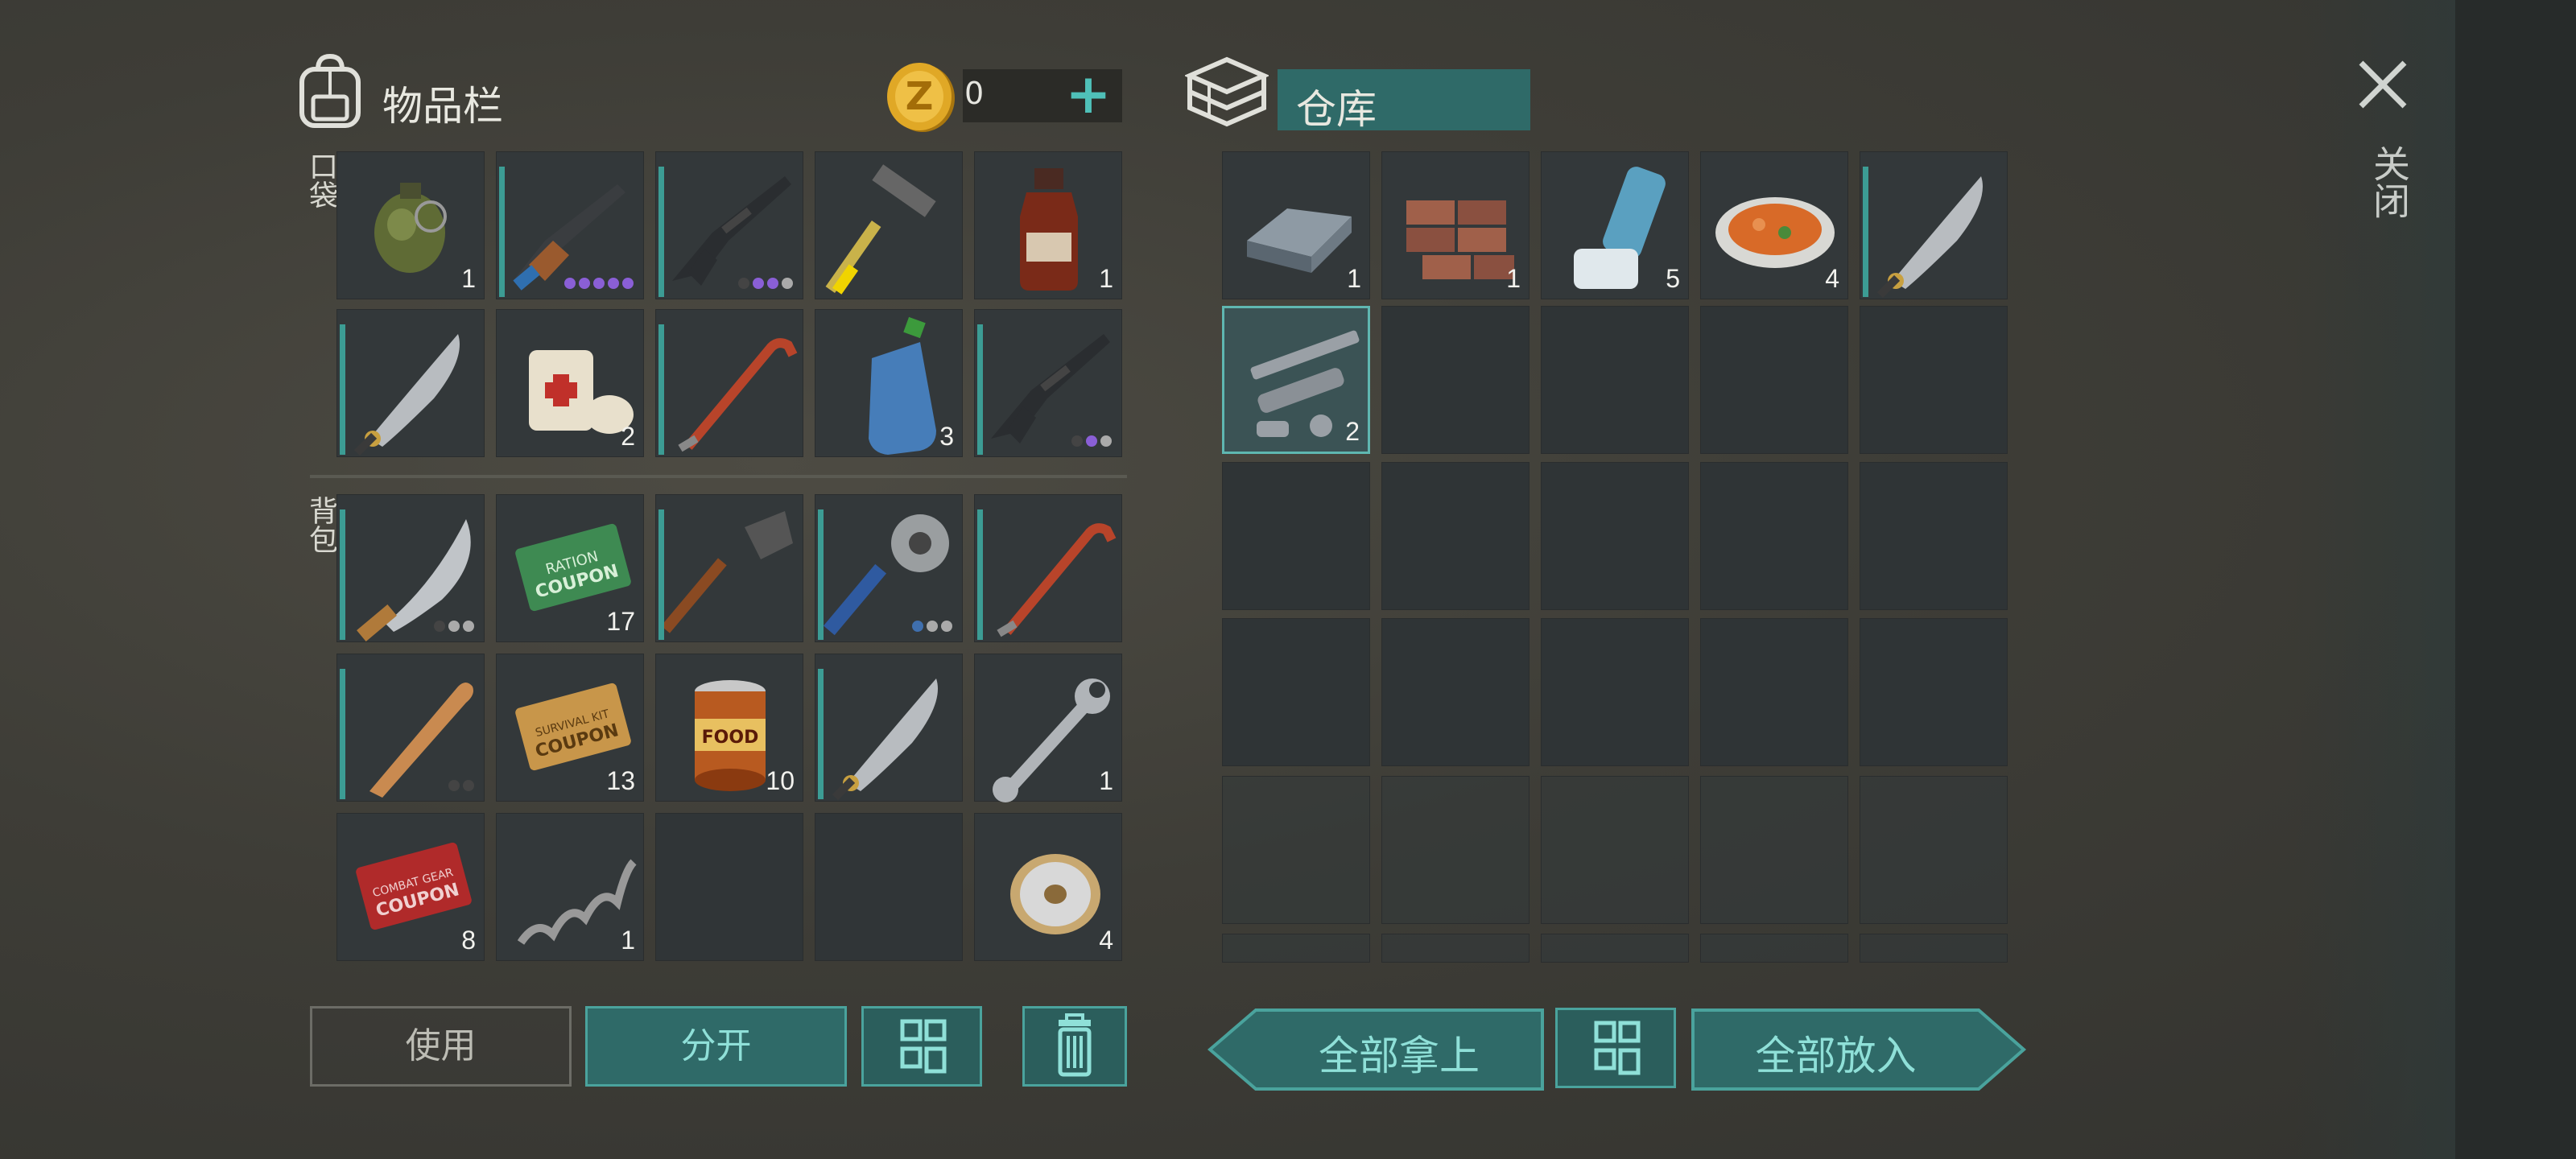 The image size is (2576, 1159). Describe the element at coordinates (570, 887) in the screenshot. I see `inv-backpack-slot-spring: 1` at that location.